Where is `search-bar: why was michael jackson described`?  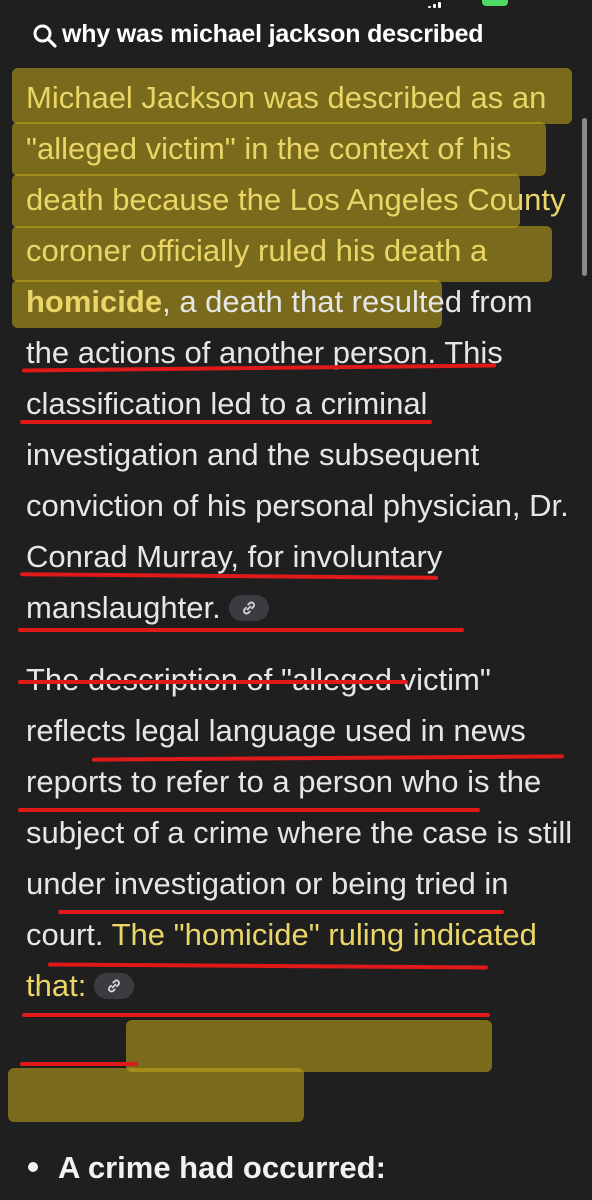
search-bar: why was michael jackson described is located at coordinates (296, 36).